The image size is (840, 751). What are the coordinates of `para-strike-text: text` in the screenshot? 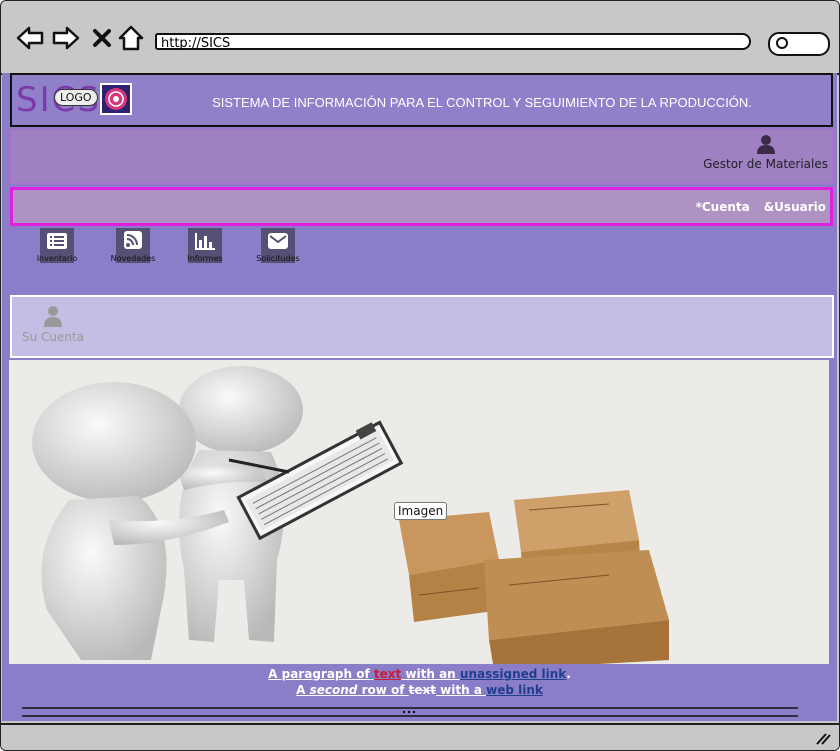 It's located at (422, 690).